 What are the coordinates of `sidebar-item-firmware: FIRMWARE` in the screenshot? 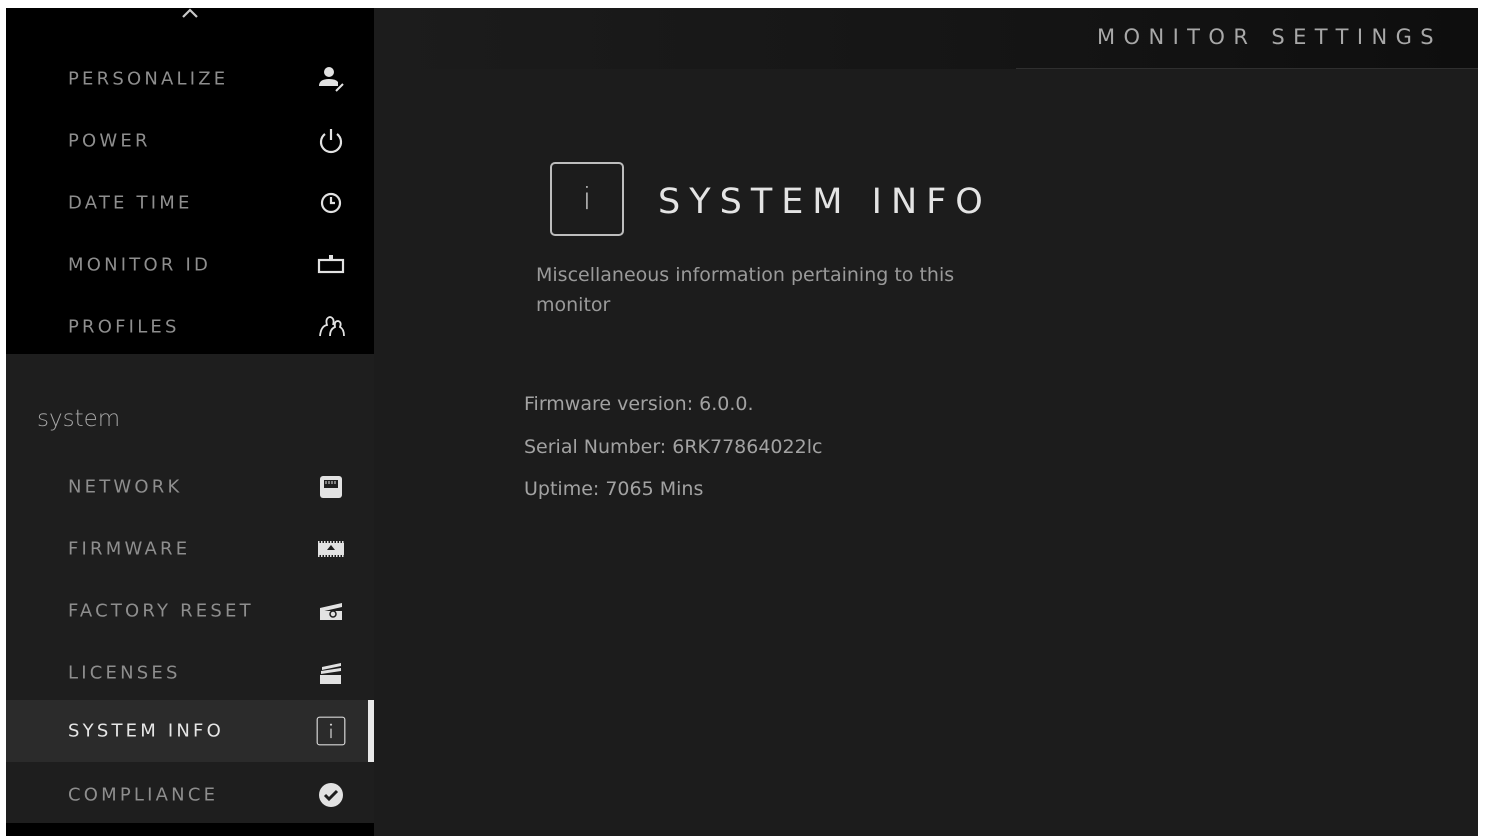 It's located at (190, 549).